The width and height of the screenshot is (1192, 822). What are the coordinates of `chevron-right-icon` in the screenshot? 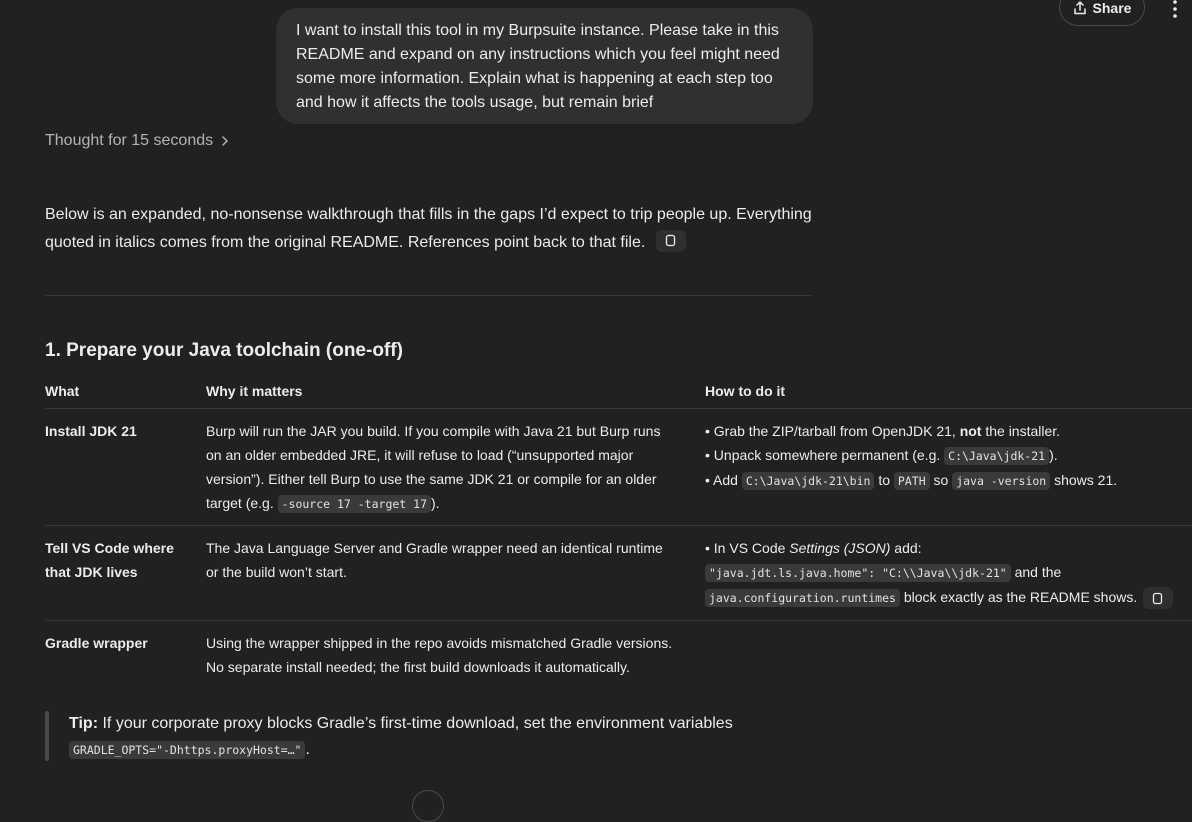 It's located at (225, 141).